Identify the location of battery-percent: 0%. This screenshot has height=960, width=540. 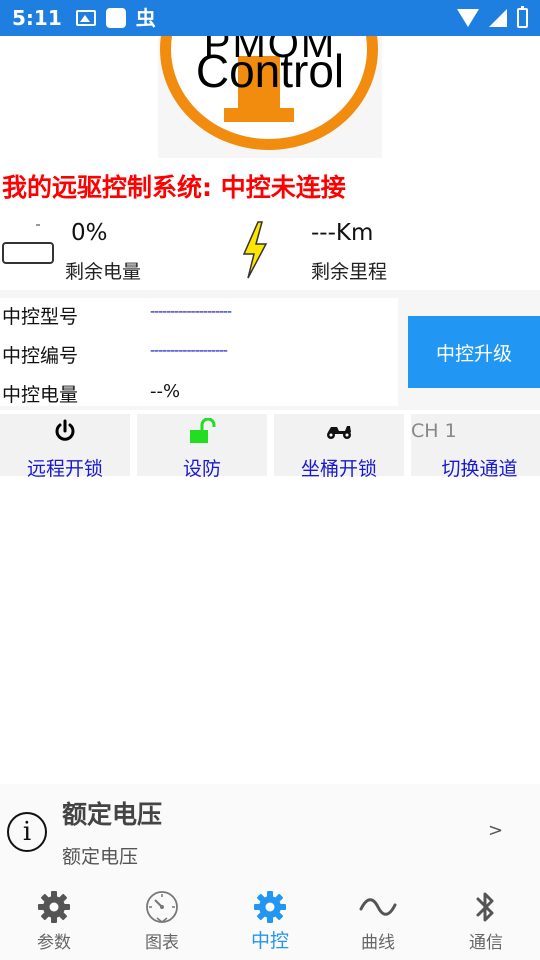
(89, 233).